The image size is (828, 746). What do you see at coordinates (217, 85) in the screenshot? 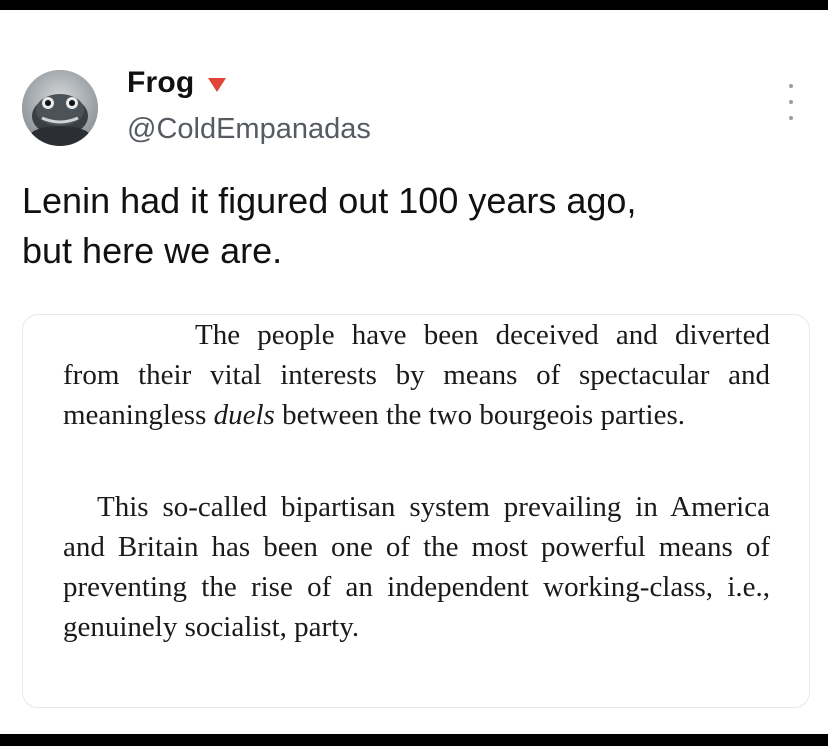
I see `chevron-down-icon` at bounding box center [217, 85].